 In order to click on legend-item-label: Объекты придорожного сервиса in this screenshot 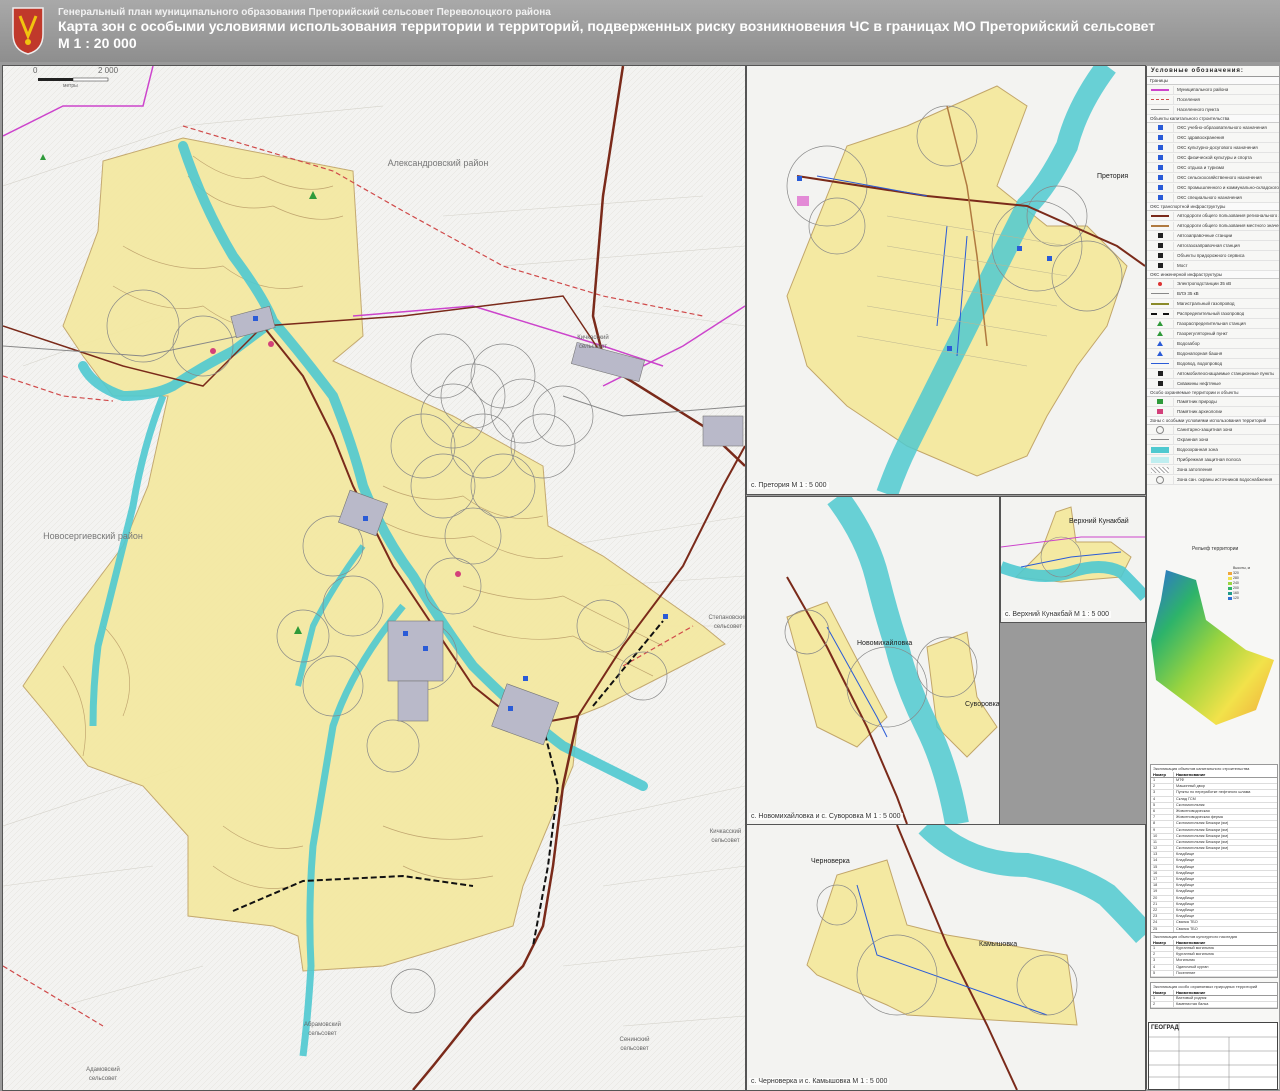, I will do `click(1211, 255)`.